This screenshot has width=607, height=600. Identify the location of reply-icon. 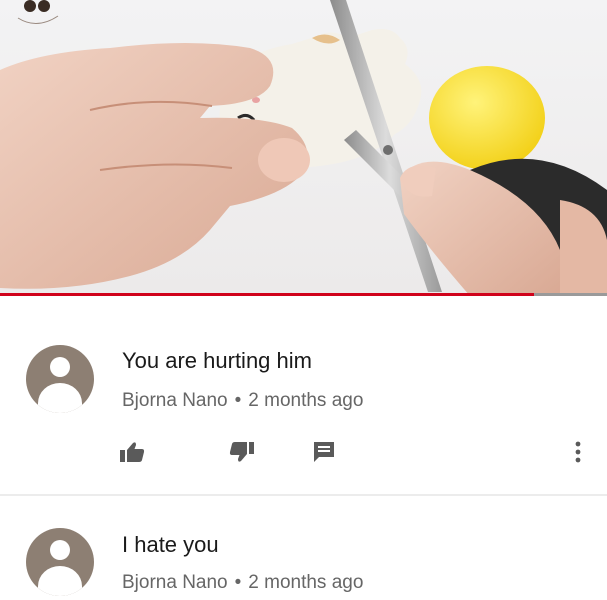
(324, 452).